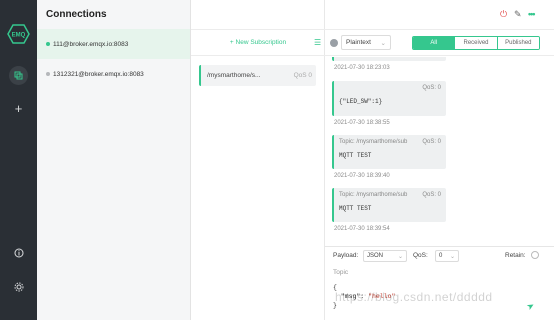  I want to click on retain-label: Retain:, so click(515, 255).